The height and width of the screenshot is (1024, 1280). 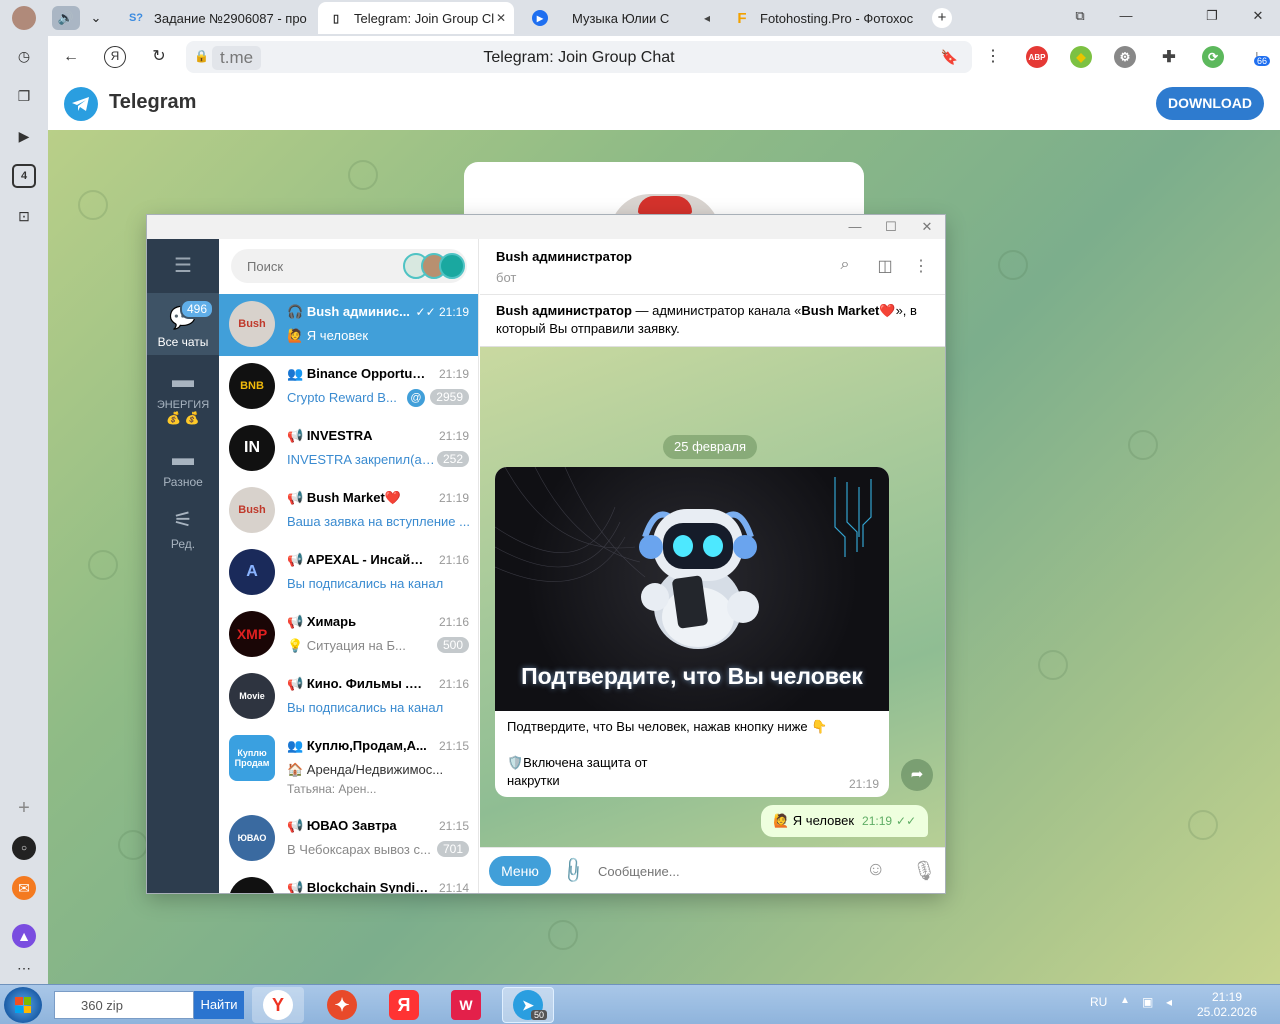 I want to click on folder-misc: ▬ Разное, so click(x=183, y=467).